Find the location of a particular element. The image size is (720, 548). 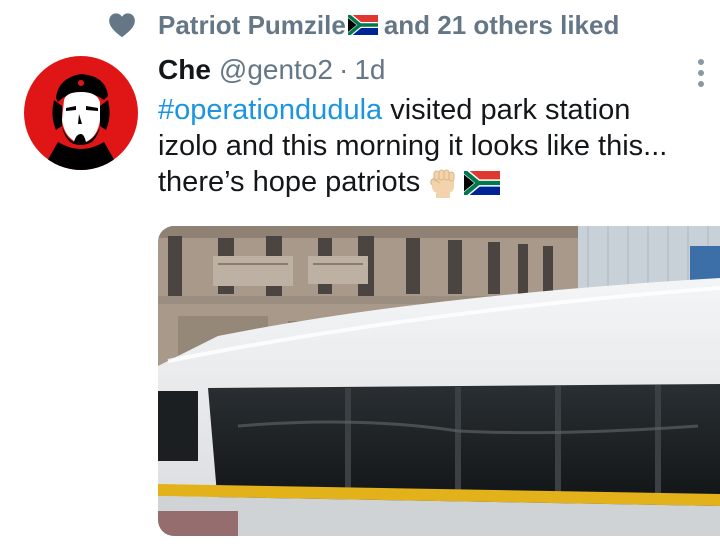

social-context-text: Patriot Pumzile and 21 others liked is located at coordinates (388, 25).